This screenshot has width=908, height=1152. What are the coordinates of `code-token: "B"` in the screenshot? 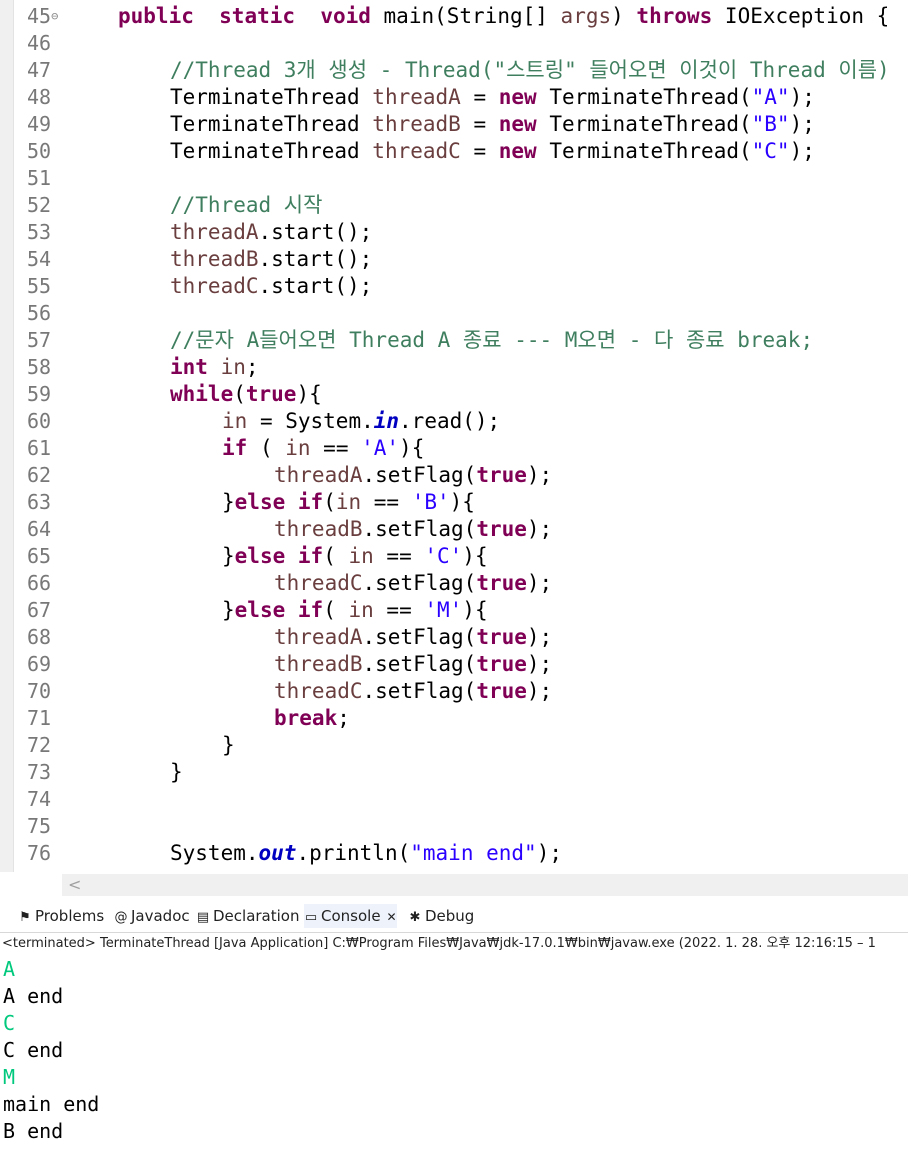 It's located at (770, 124).